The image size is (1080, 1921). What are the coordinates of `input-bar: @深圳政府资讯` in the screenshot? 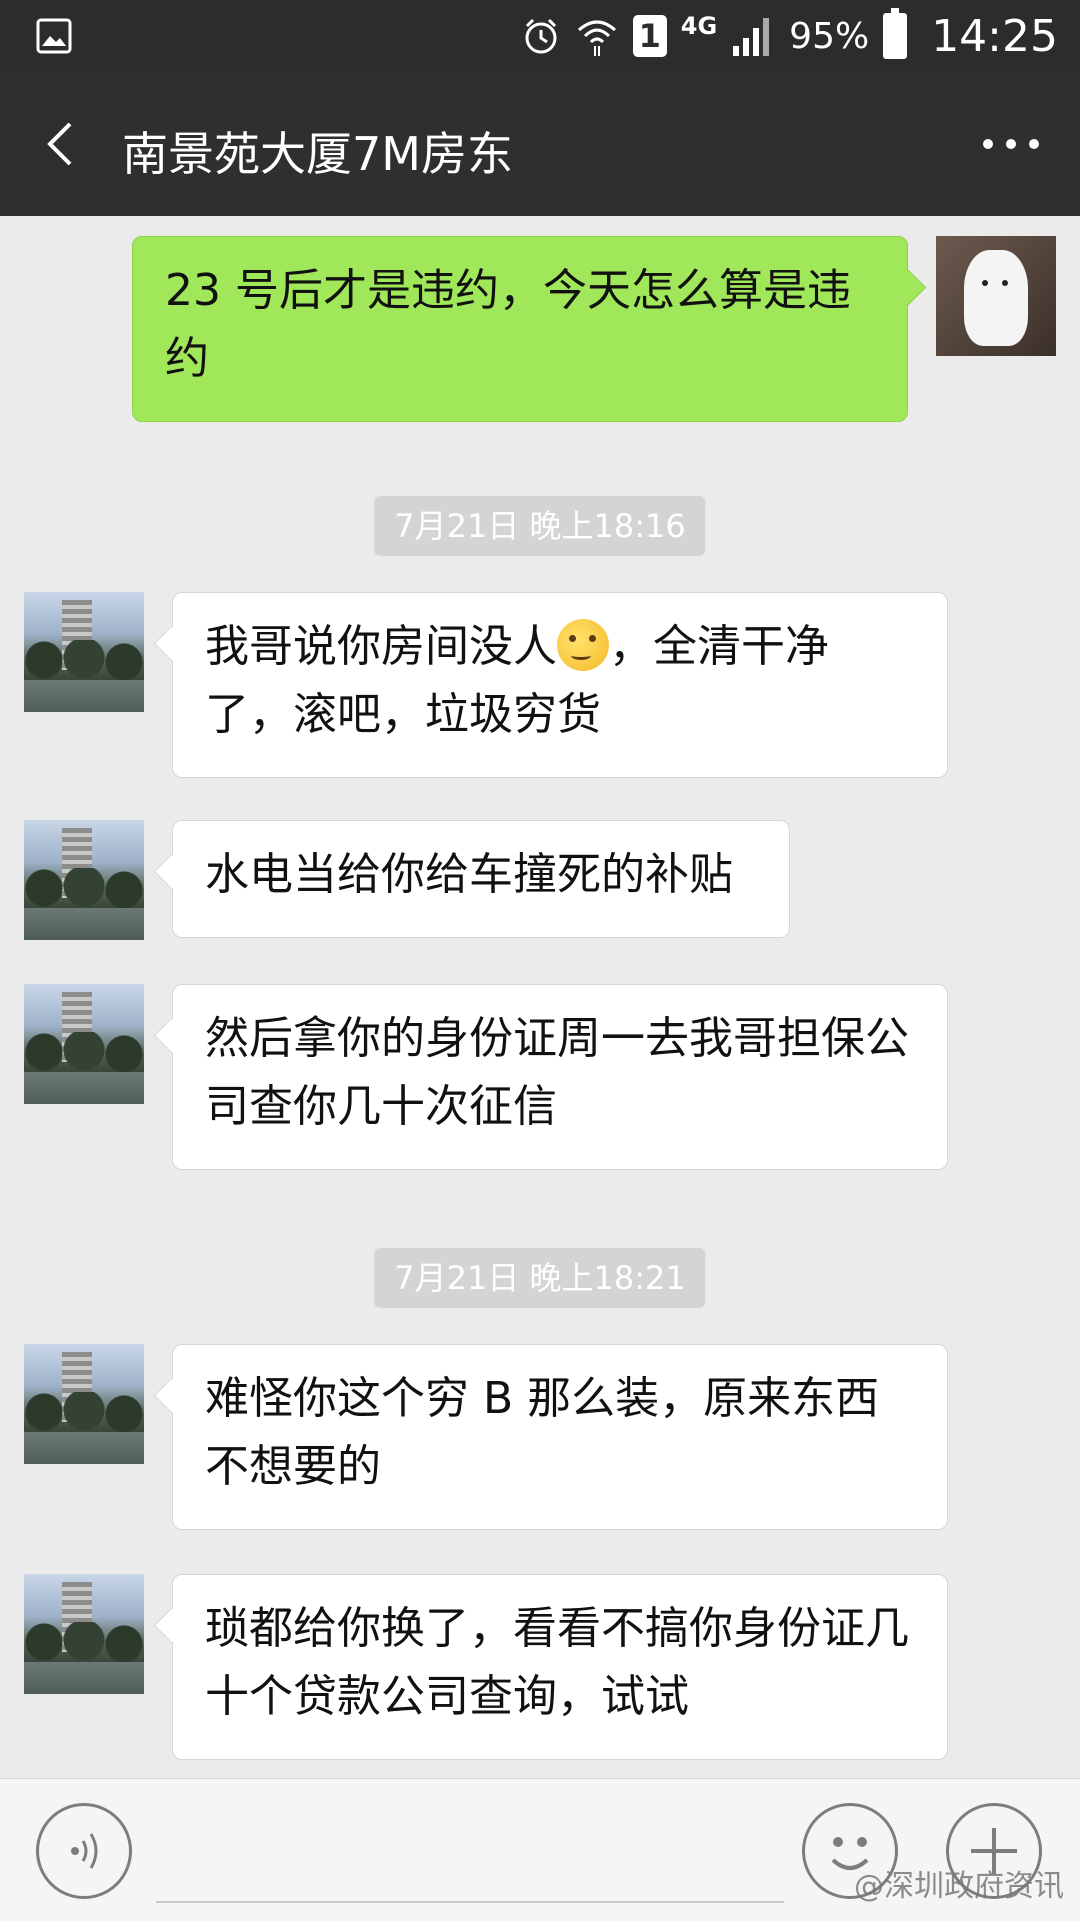 It's located at (540, 1849).